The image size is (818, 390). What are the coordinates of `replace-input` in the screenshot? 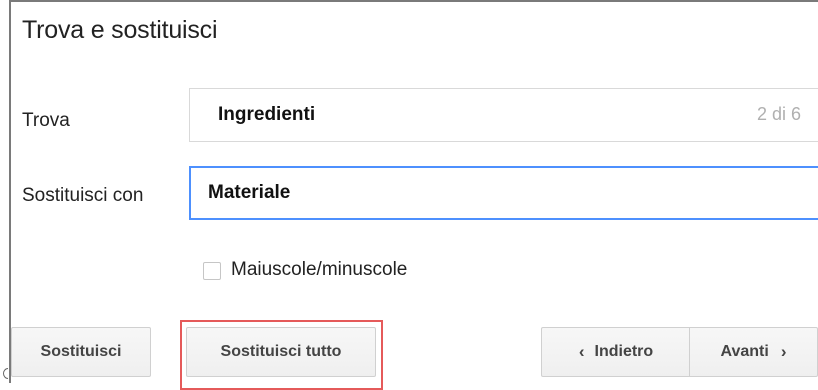 It's located at (448, 193).